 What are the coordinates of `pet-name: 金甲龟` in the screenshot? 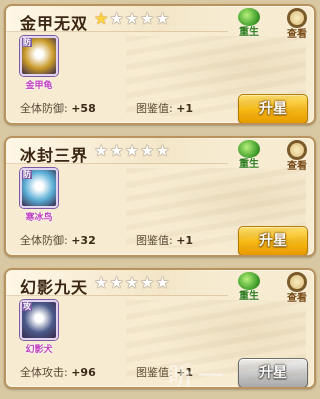 It's located at (39, 86).